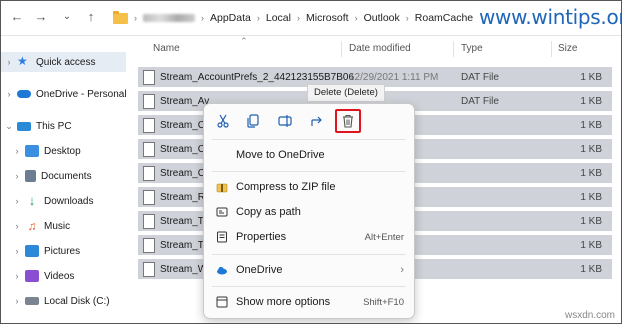  I want to click on back-arrow-icon: ←, so click(17, 17).